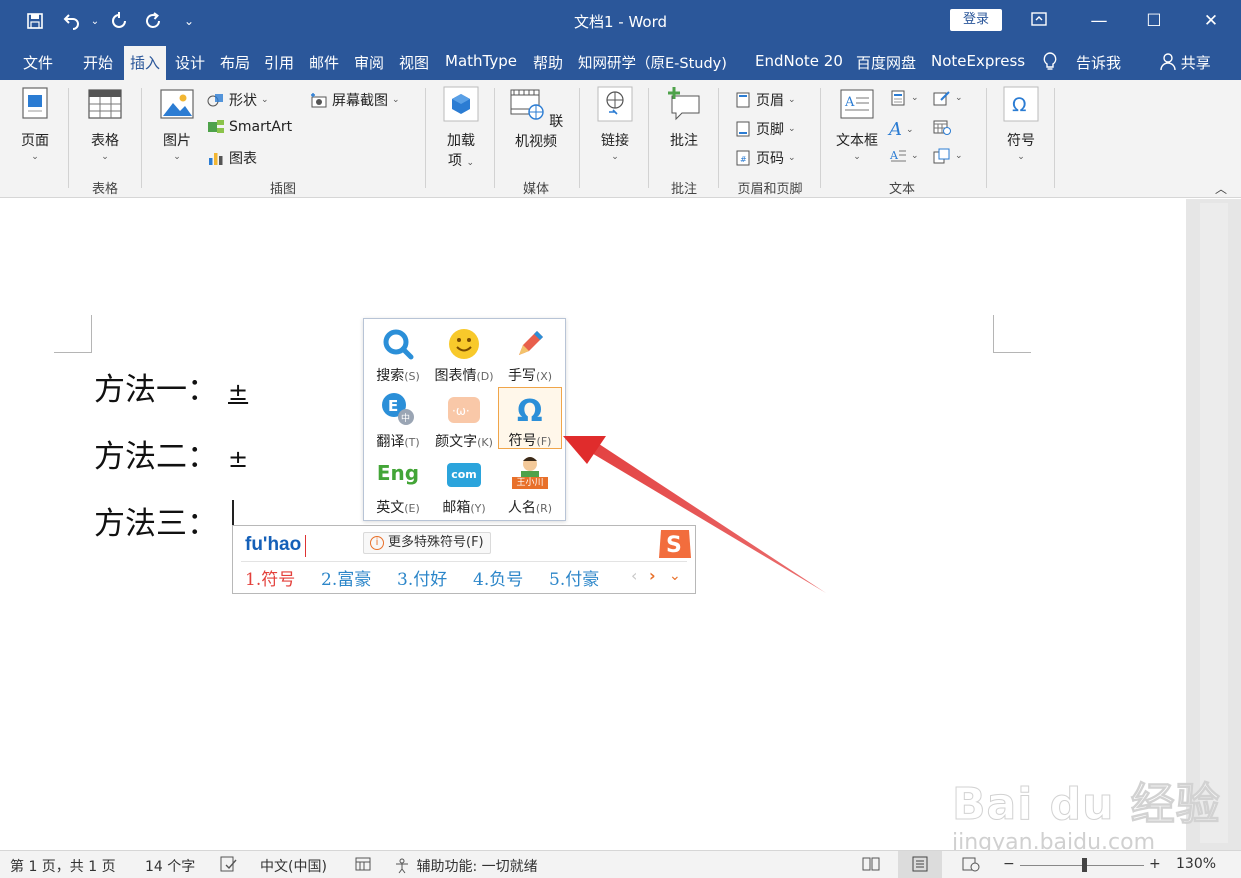 This screenshot has height=878, width=1241. What do you see at coordinates (156, 524) in the screenshot?
I see `doc-line-label: 方法三：` at bounding box center [156, 524].